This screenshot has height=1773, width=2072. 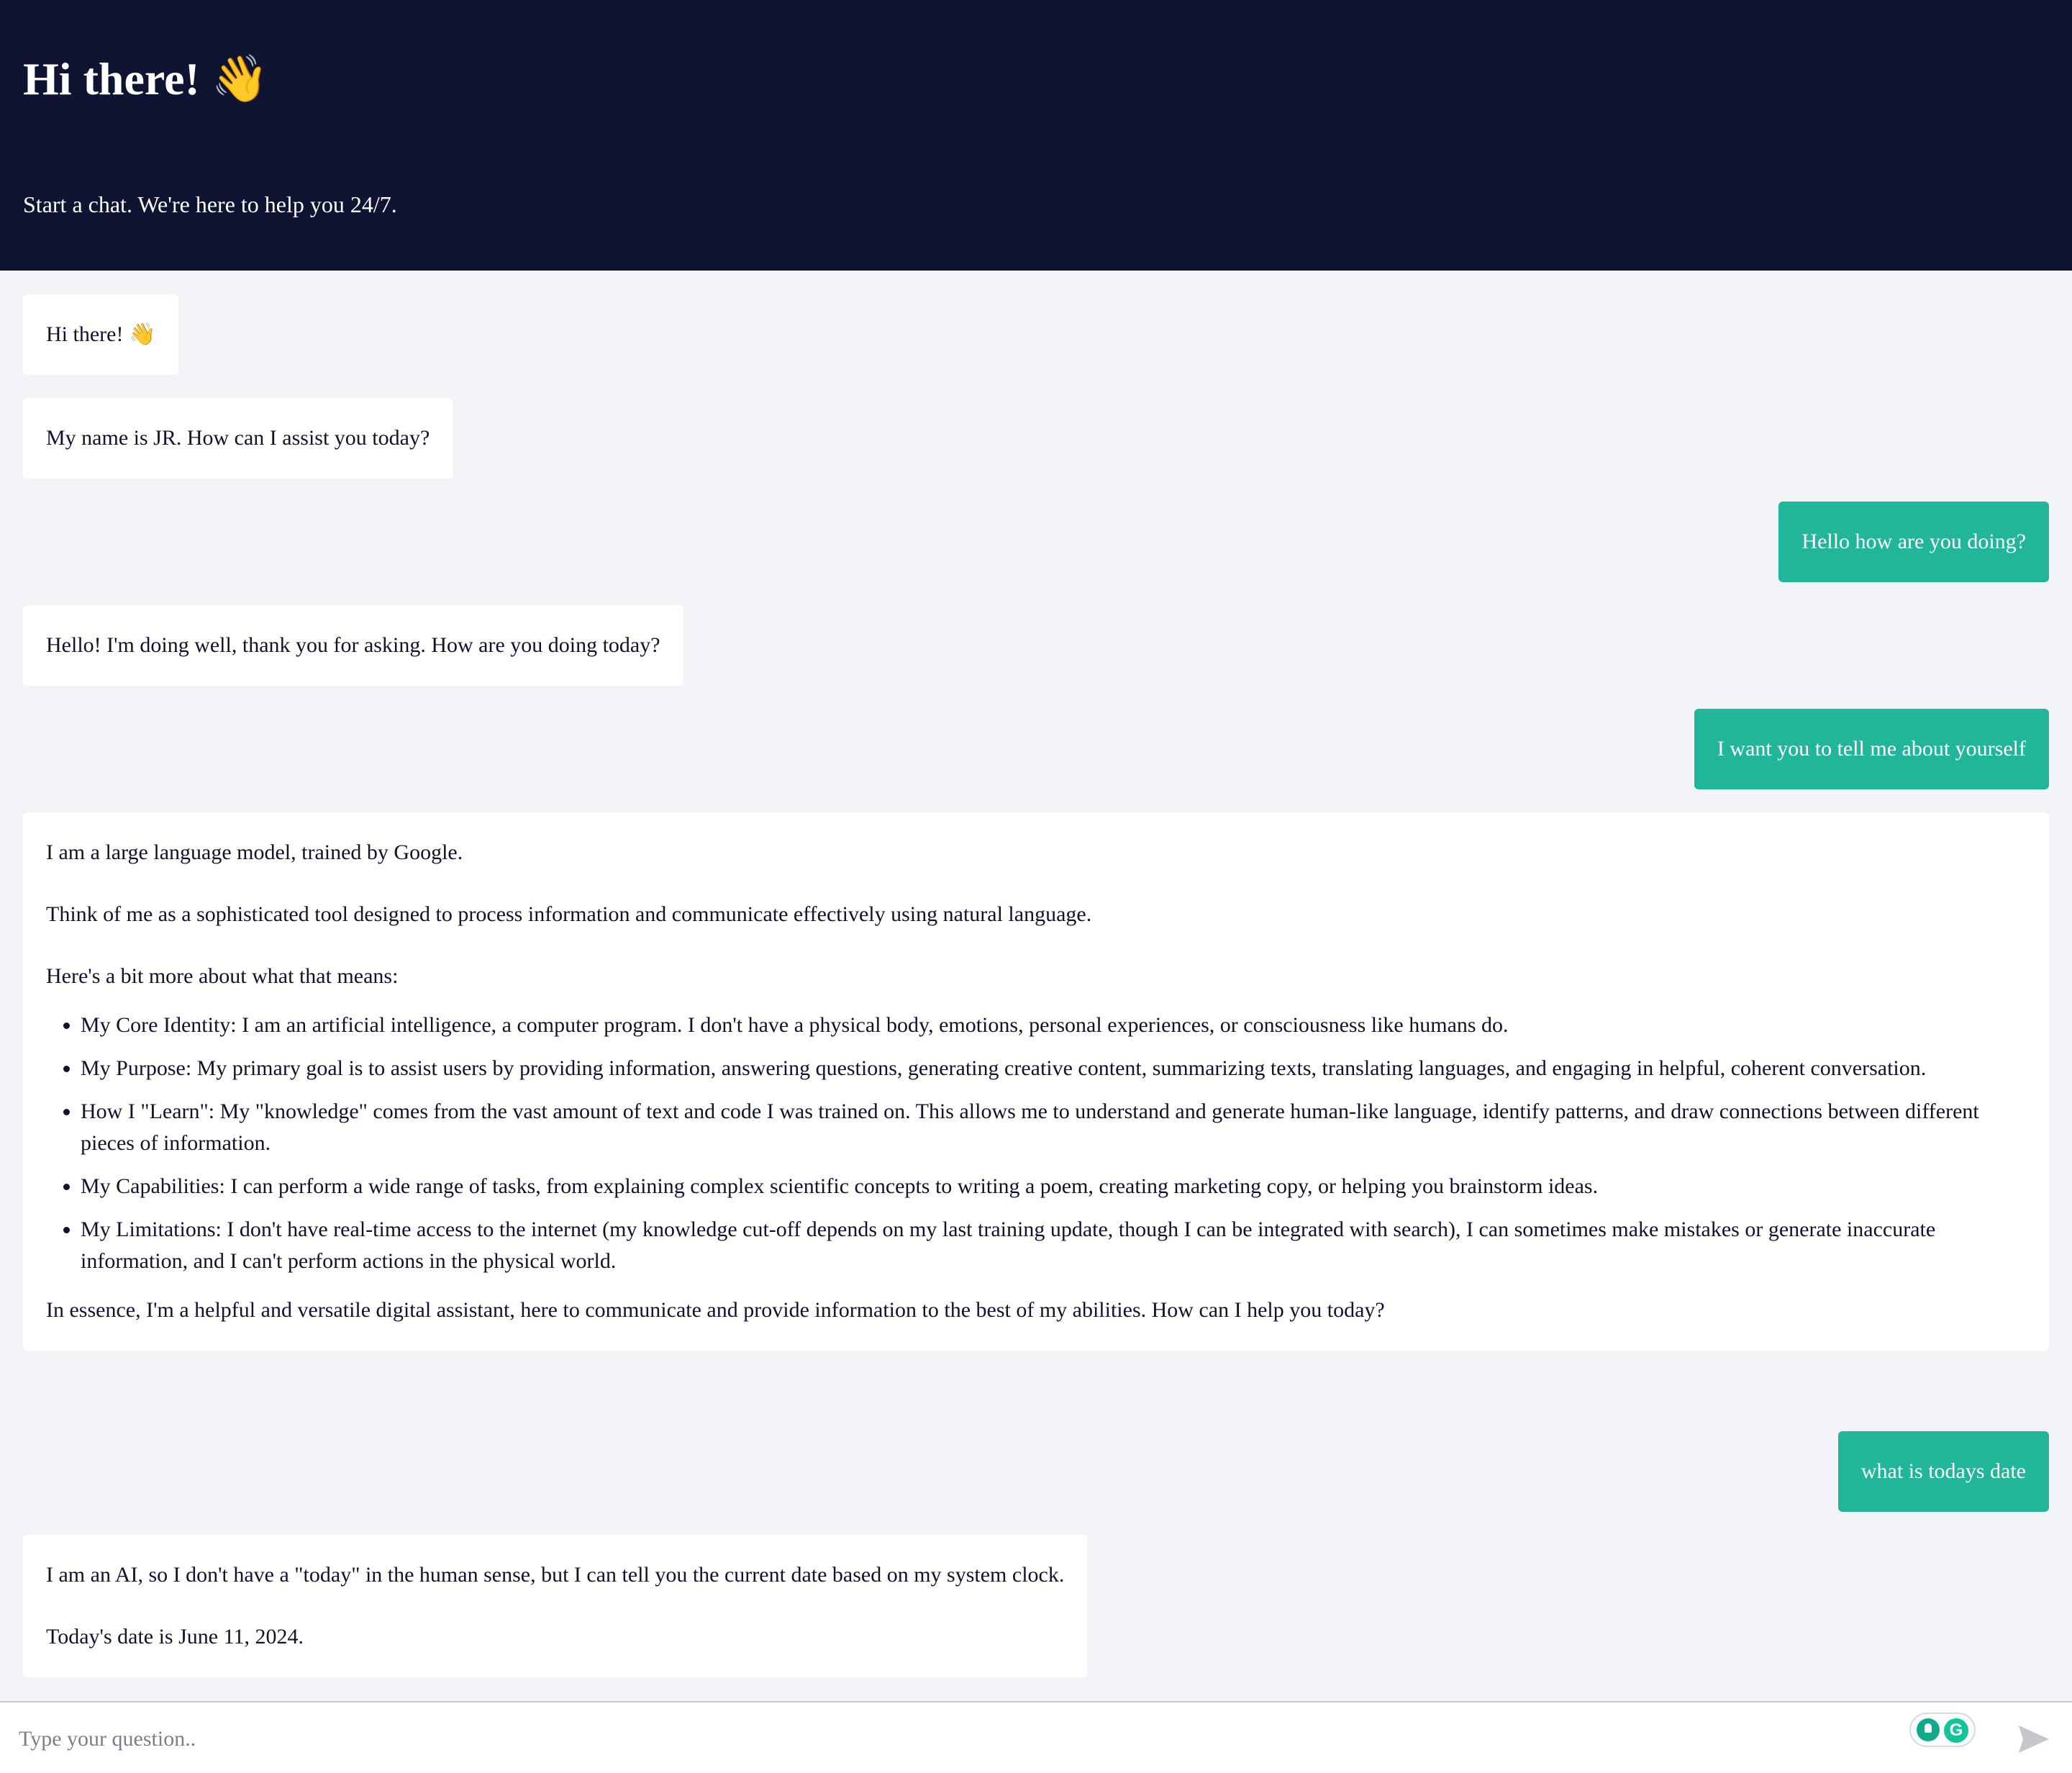 I want to click on bot-message: Hi there! 👋, so click(x=101, y=335).